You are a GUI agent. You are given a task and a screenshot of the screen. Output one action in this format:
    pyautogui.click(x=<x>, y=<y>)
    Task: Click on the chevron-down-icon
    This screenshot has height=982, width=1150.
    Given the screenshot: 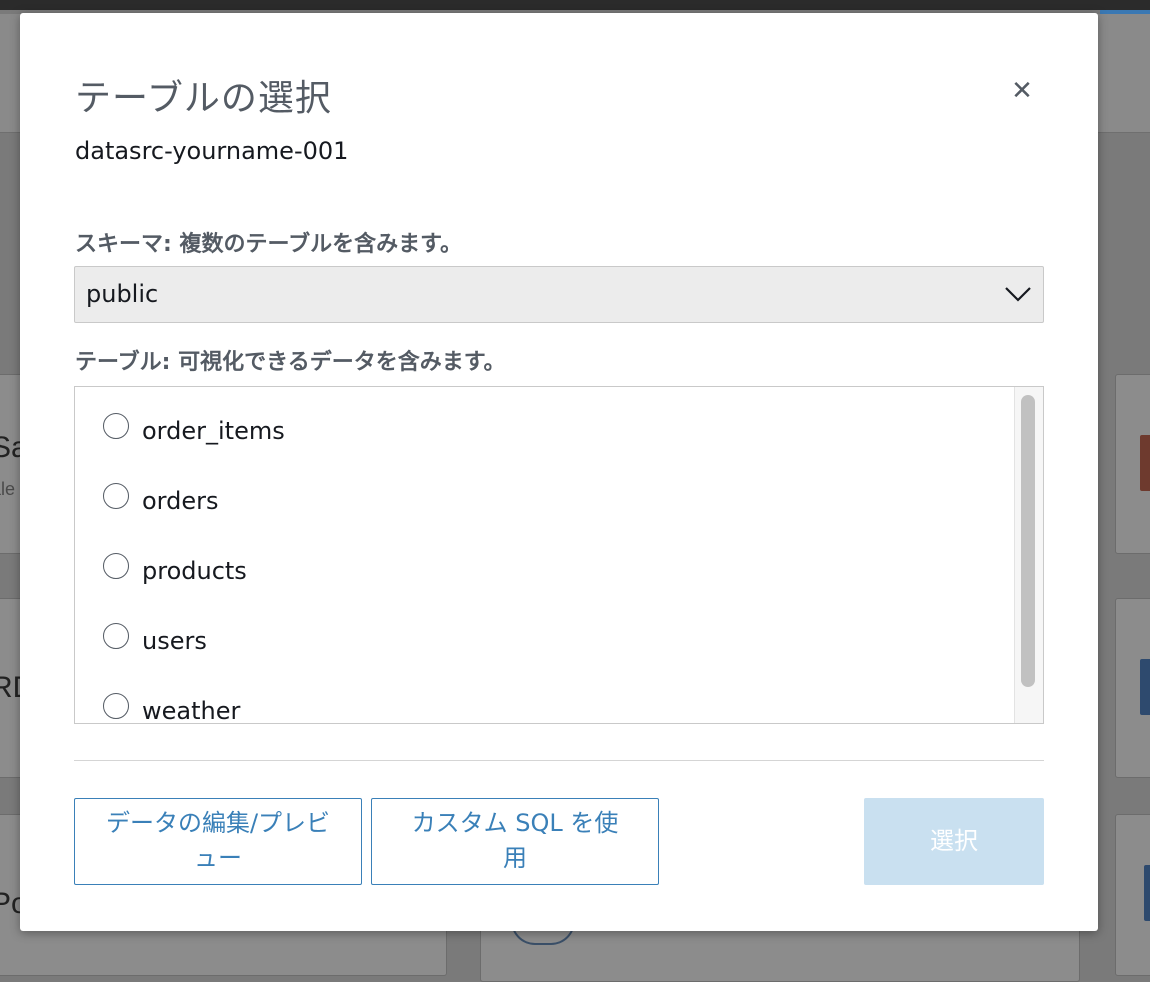 What is the action you would take?
    pyautogui.click(x=1018, y=294)
    